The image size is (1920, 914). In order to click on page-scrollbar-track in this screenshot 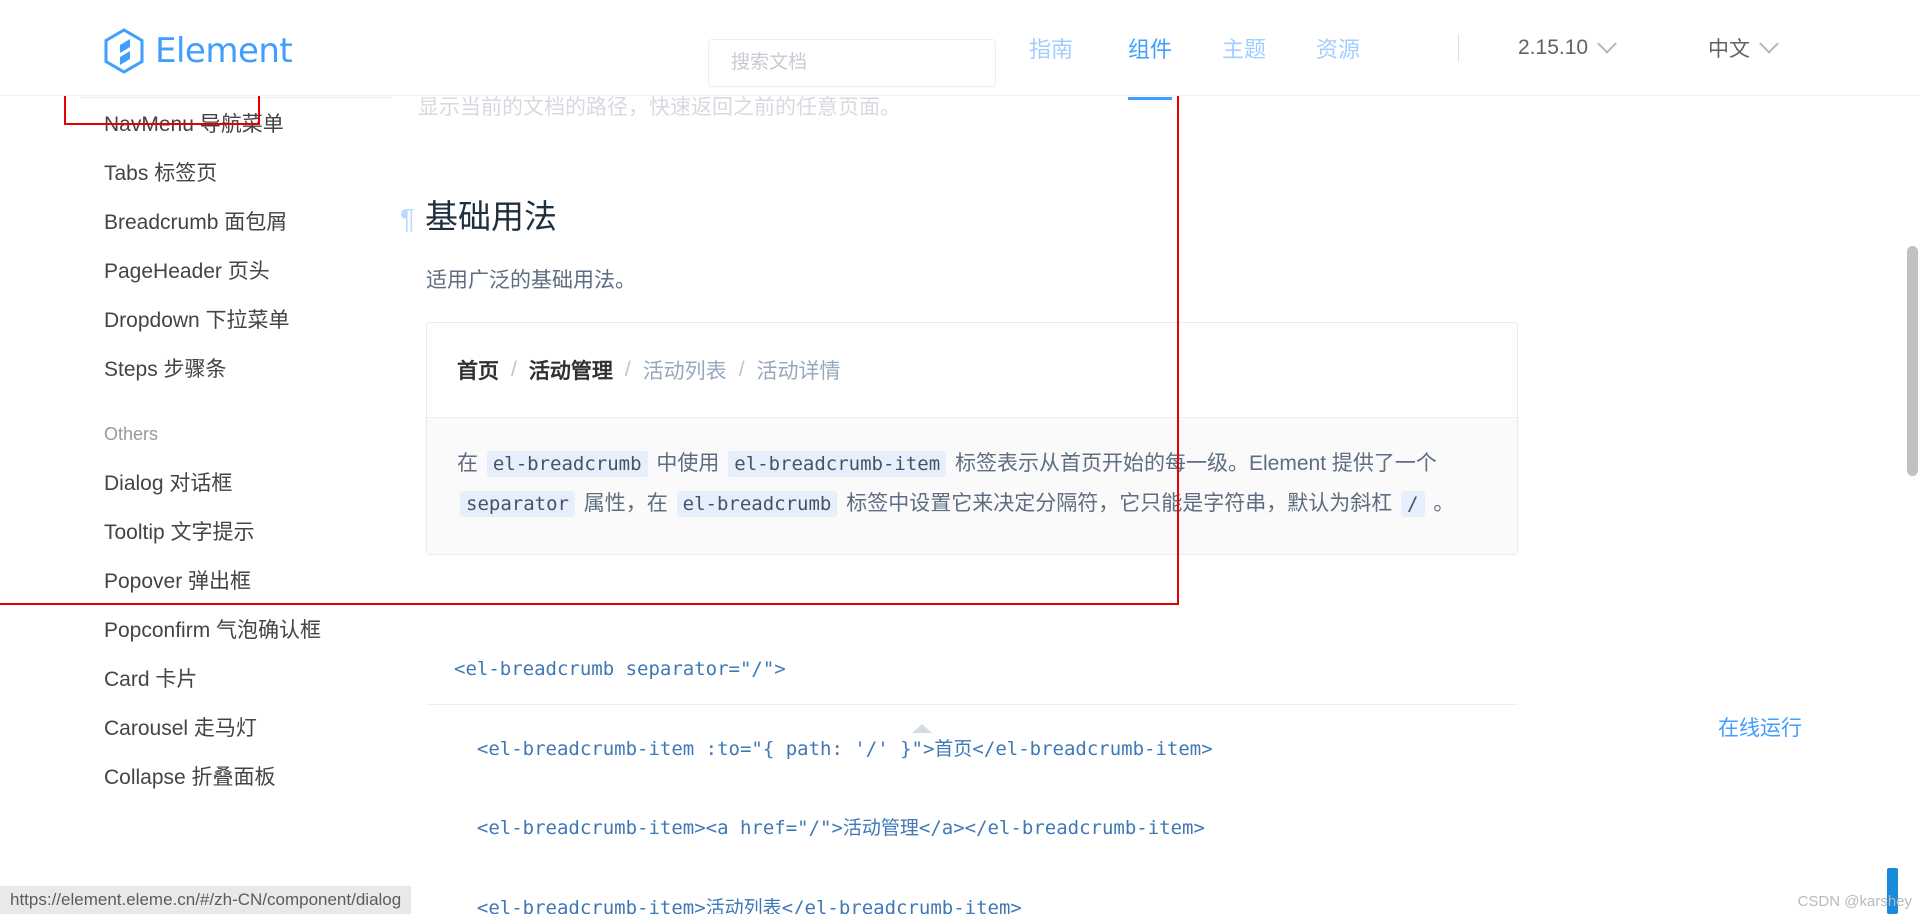, I will do `click(1912, 505)`.